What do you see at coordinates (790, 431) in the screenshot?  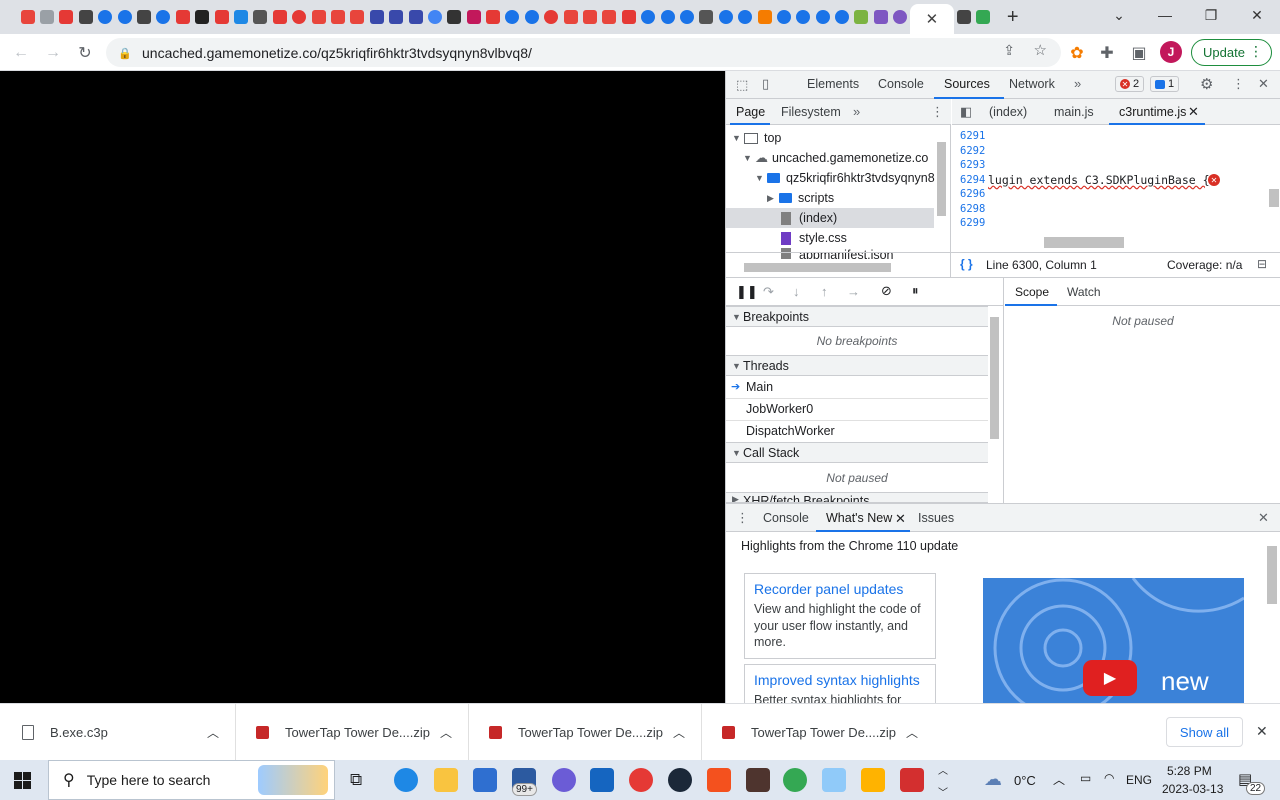 I see `thread-dispatchworker: DispatchWorker` at bounding box center [790, 431].